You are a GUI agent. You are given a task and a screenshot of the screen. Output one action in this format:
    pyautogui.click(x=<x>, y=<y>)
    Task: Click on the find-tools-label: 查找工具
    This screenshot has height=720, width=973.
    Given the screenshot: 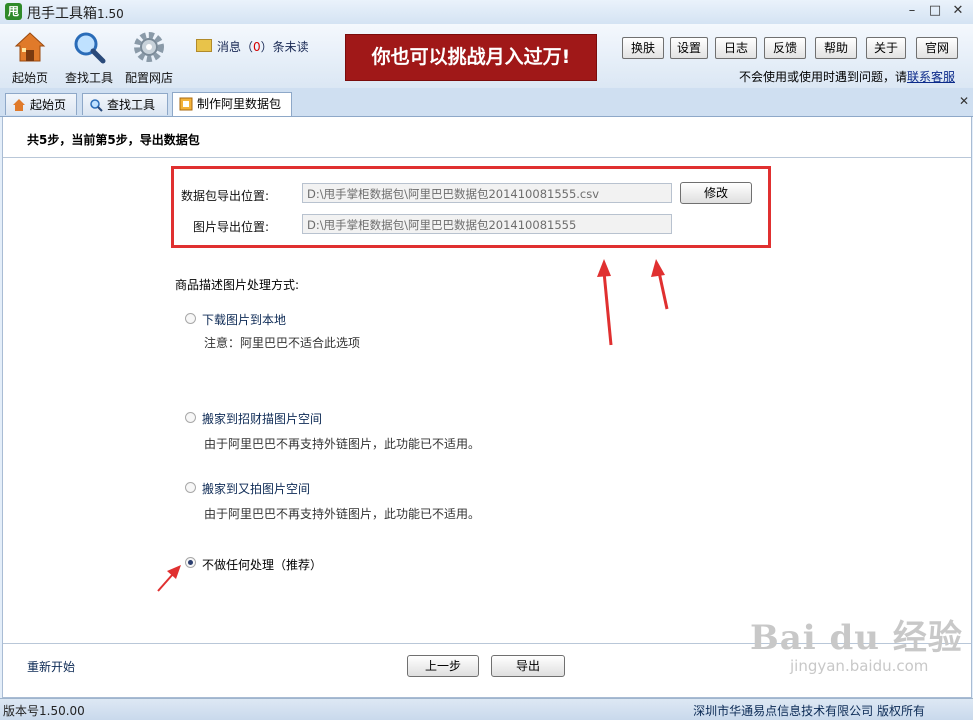 What is the action you would take?
    pyautogui.click(x=88, y=78)
    